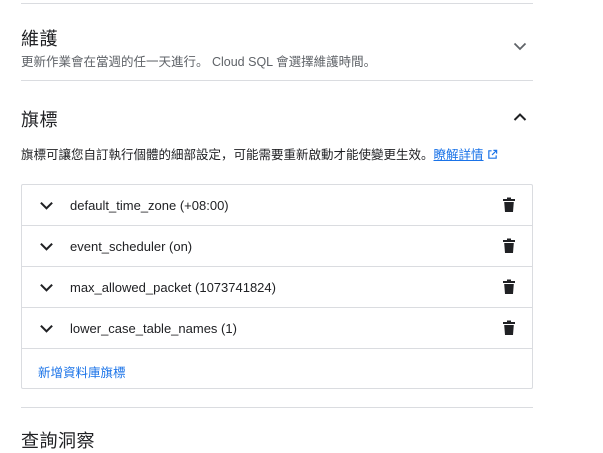 This screenshot has height=453, width=603. I want to click on add-database-flag-button: 新增資料庫旗標, so click(82, 371).